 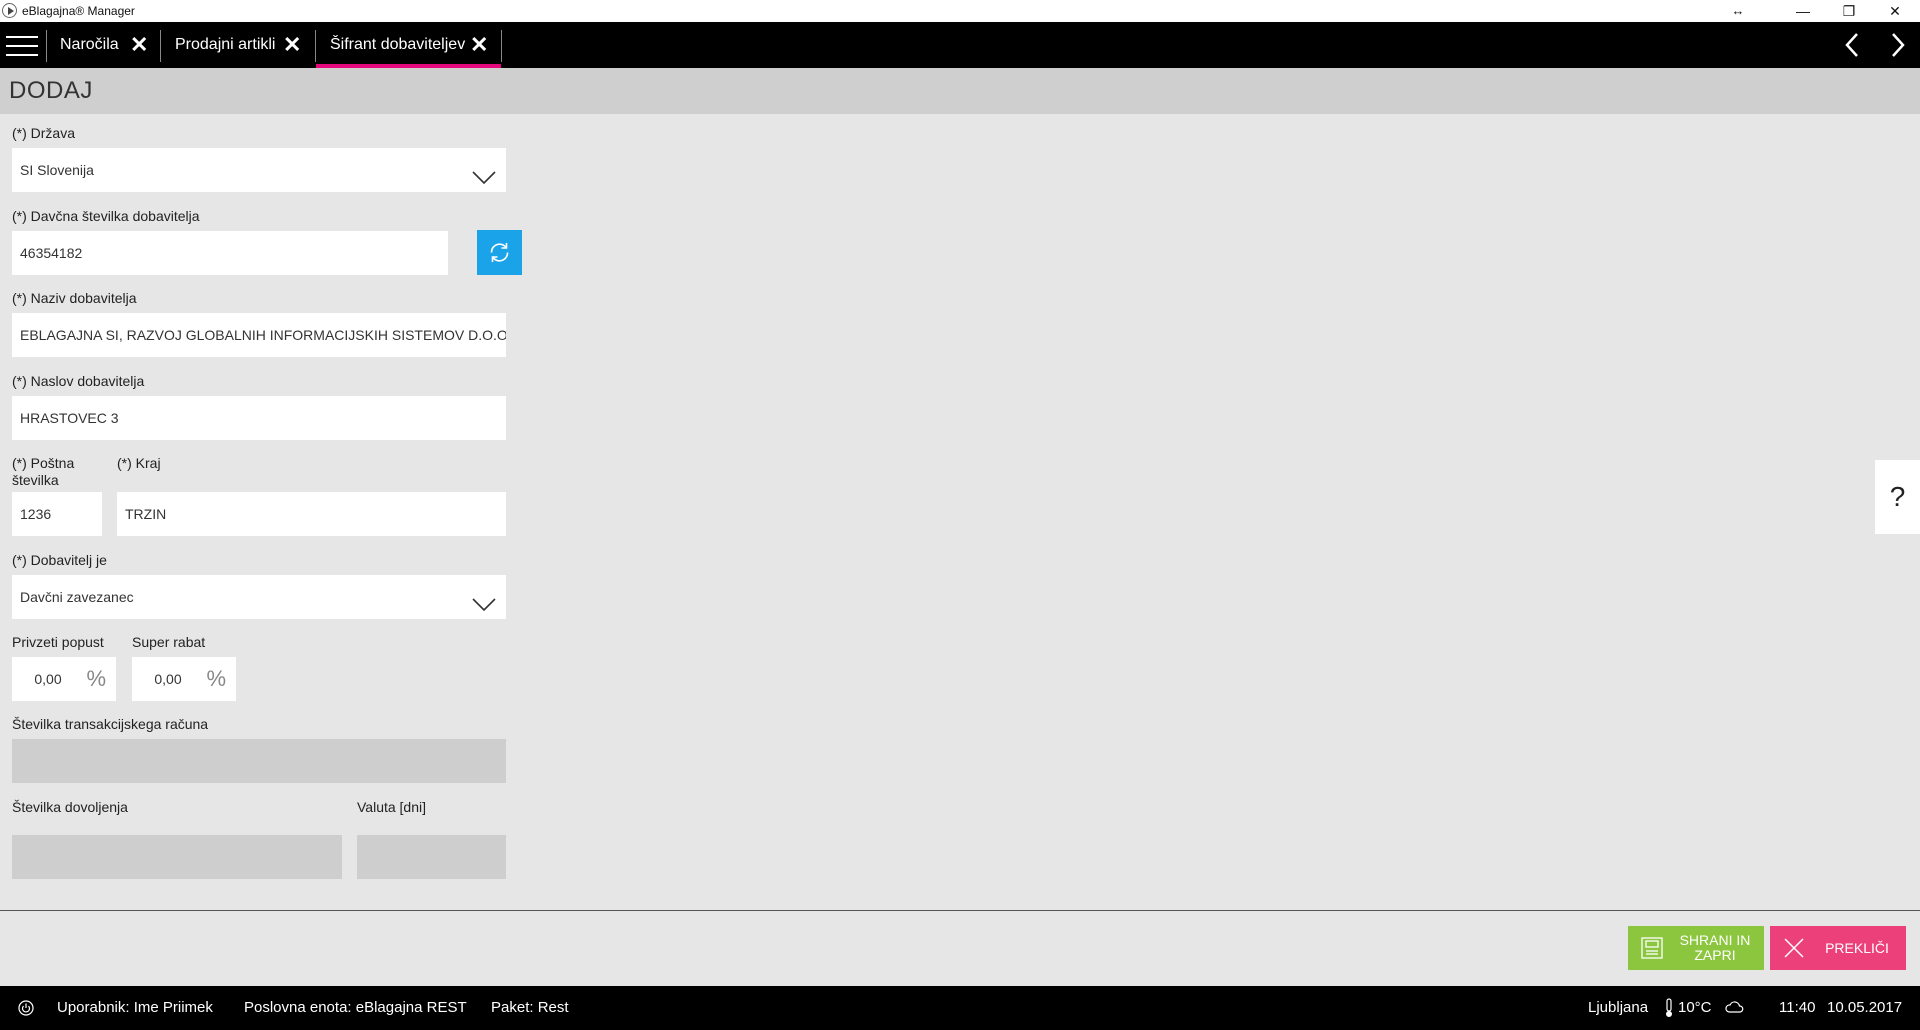 I want to click on tab-narocila: Naročila ✕, so click(x=103, y=45).